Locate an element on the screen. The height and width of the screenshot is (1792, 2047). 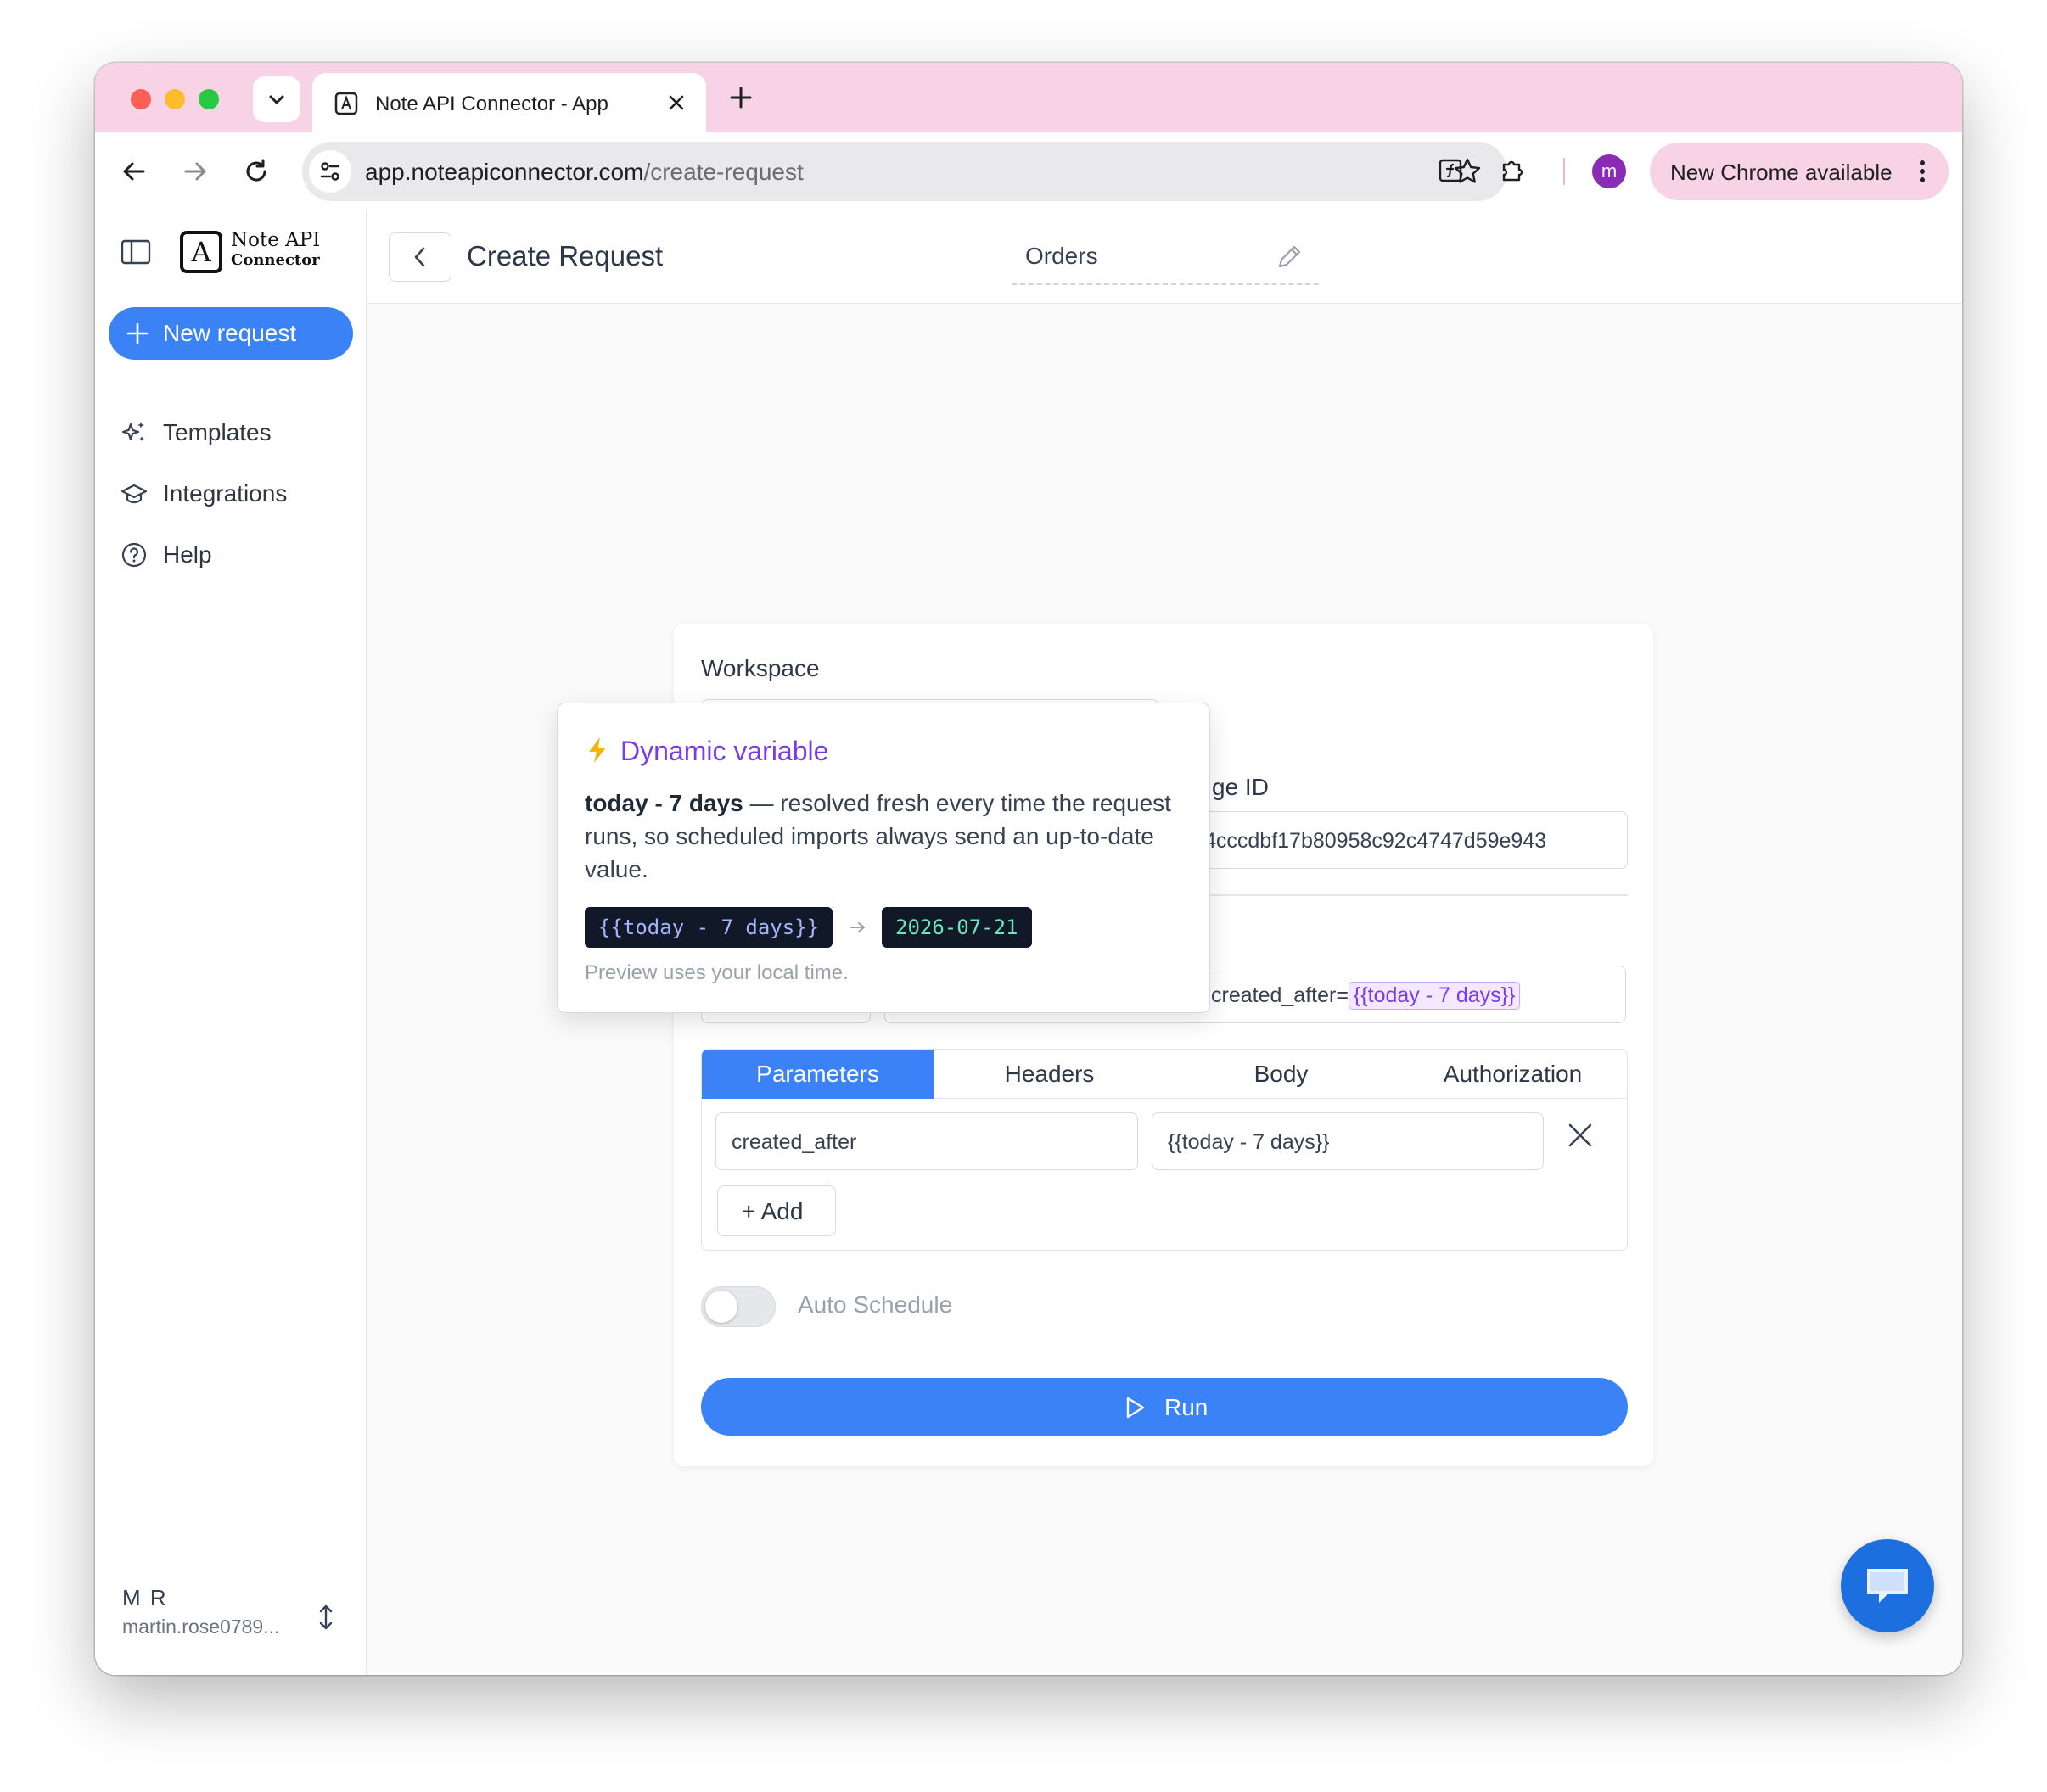
sidebar-item-templates: Templates is located at coordinates (236, 431).